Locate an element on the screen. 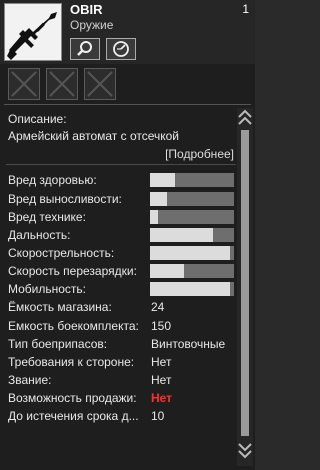 Image resolution: width=320 pixels, height=470 pixels. scrollbar is located at coordinates (245, 287).